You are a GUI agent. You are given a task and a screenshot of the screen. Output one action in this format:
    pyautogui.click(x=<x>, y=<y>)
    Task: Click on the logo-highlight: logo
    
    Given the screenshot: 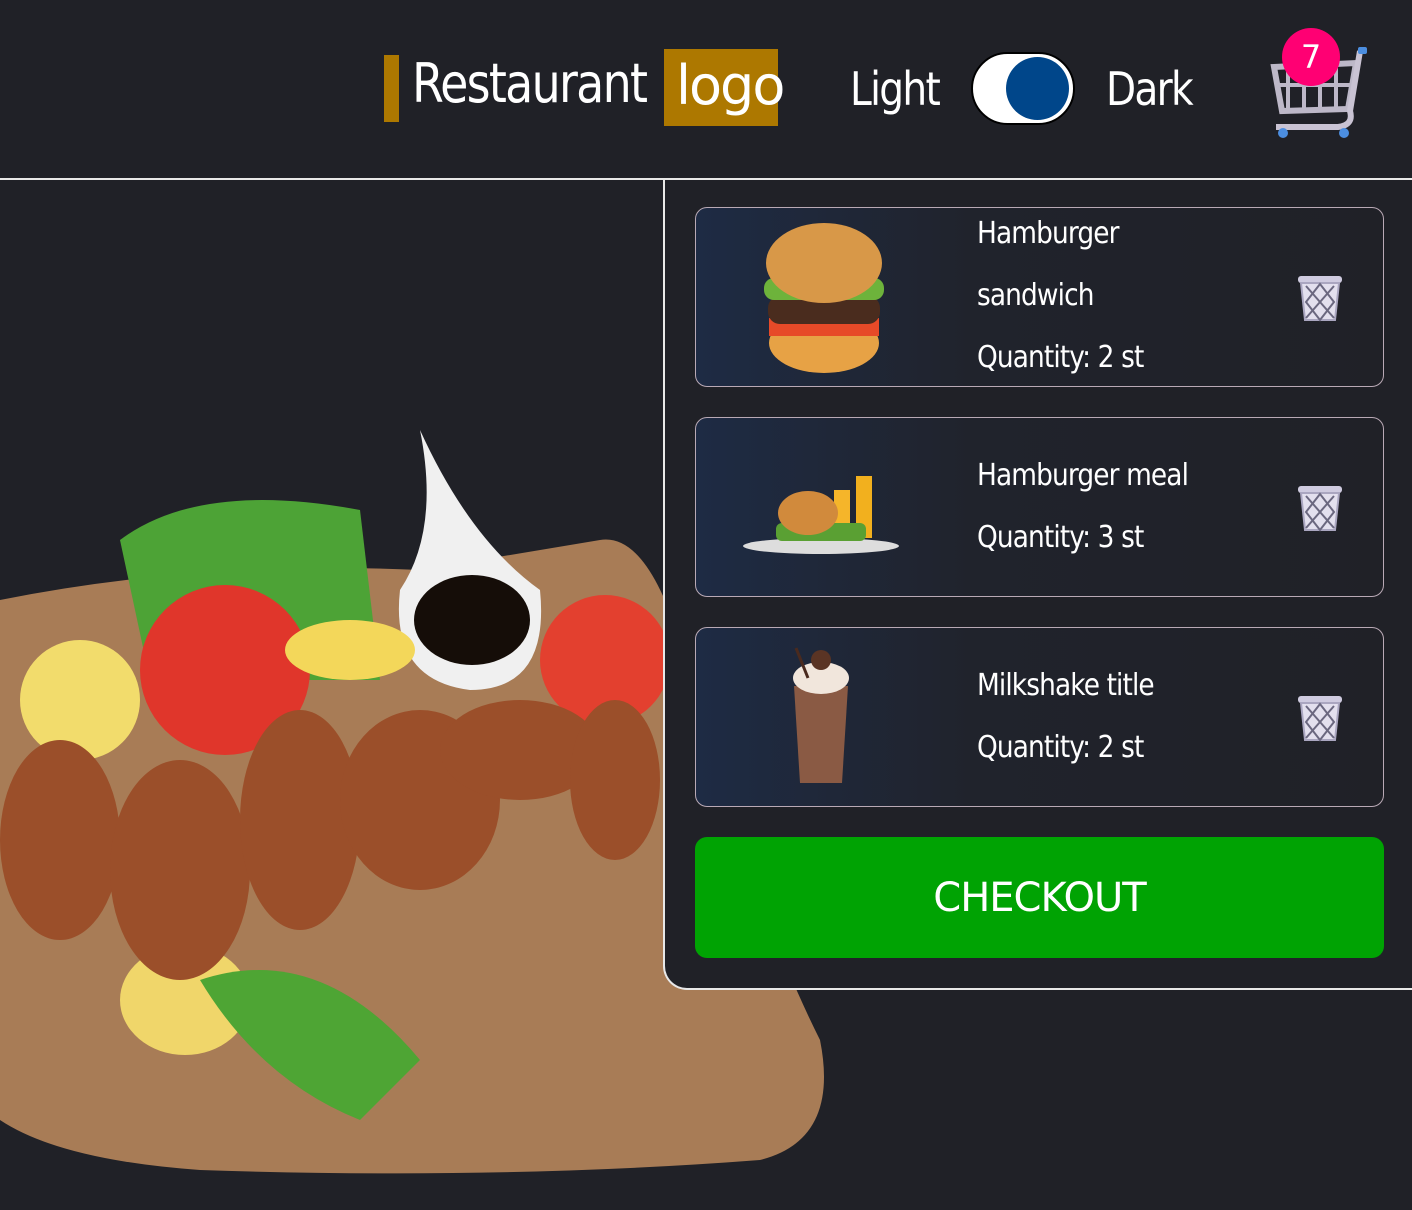 What is the action you would take?
    pyautogui.click(x=724, y=87)
    